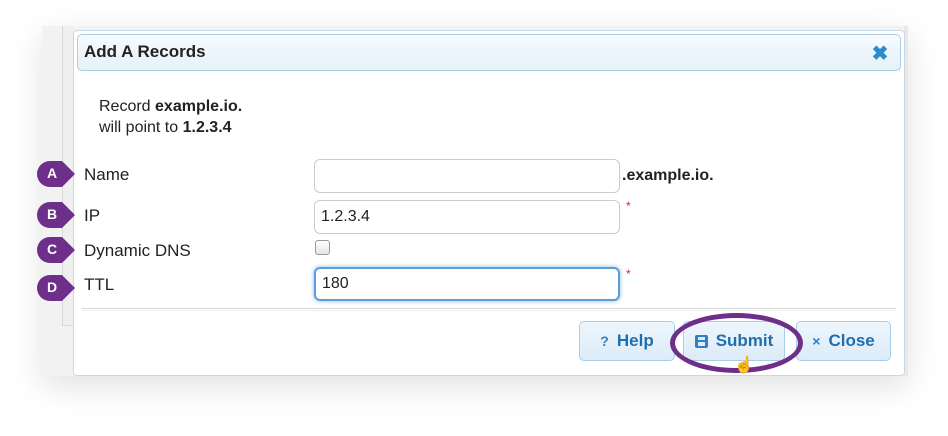 Image resolution: width=948 pixels, height=436 pixels. I want to click on badge-c: C, so click(56, 250).